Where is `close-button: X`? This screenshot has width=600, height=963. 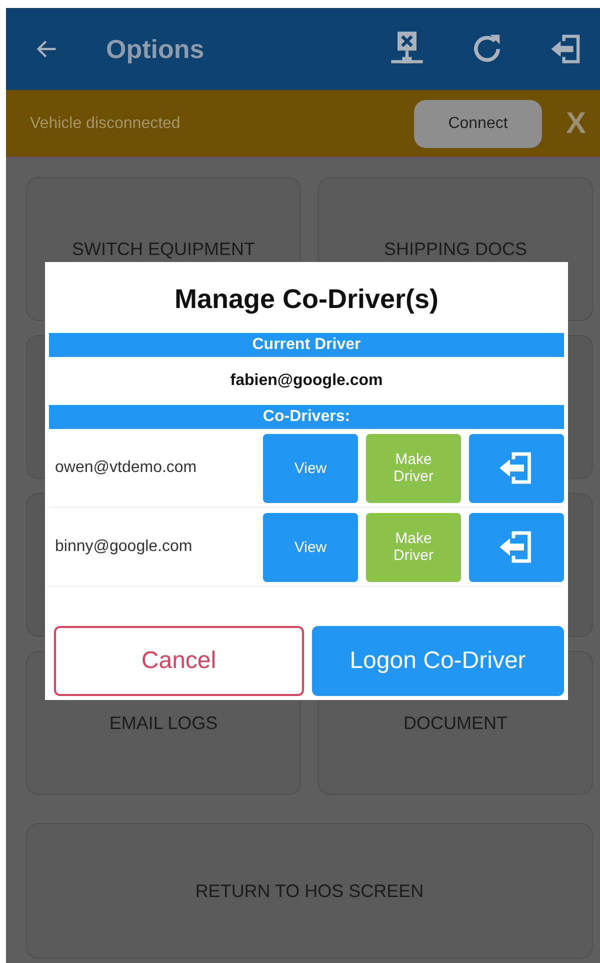
close-button: X is located at coordinates (576, 124).